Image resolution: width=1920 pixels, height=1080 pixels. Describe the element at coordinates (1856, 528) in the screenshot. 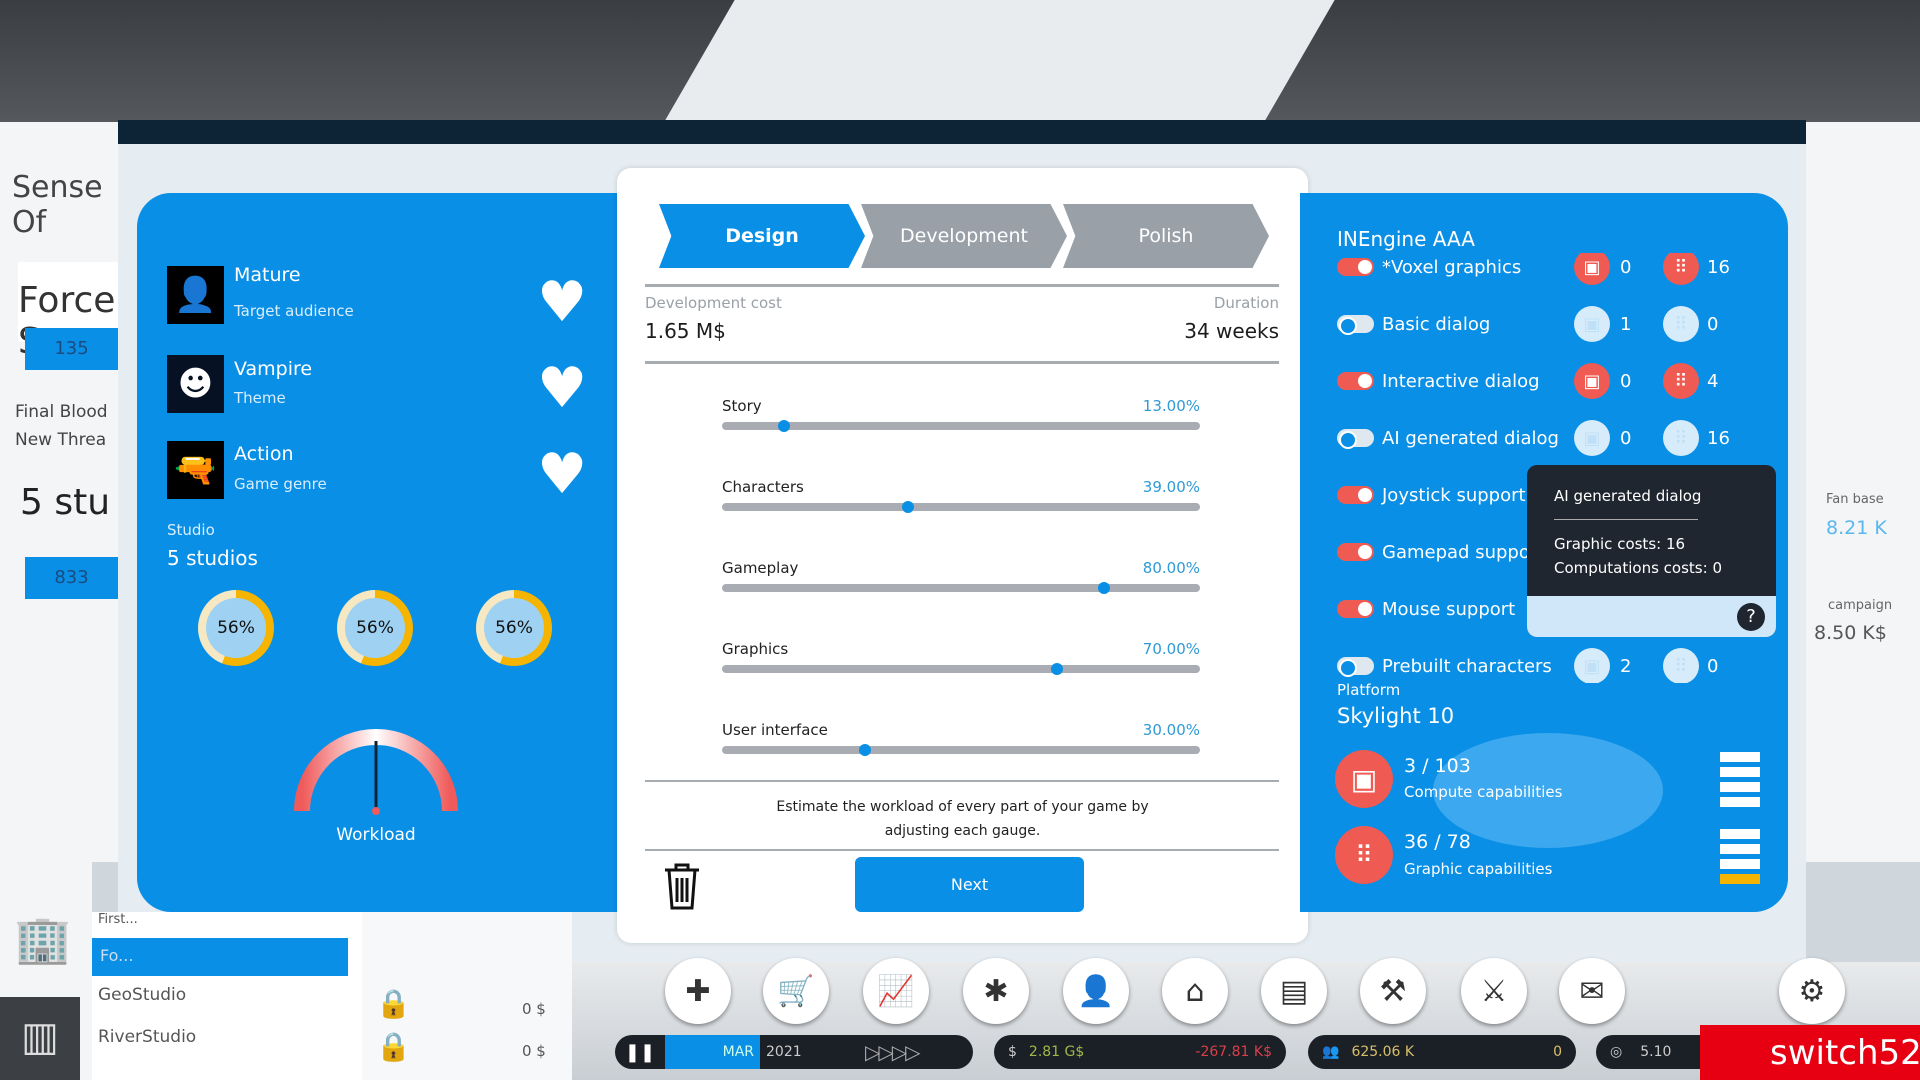

I see `fan-base-value: 8.21 K` at that location.